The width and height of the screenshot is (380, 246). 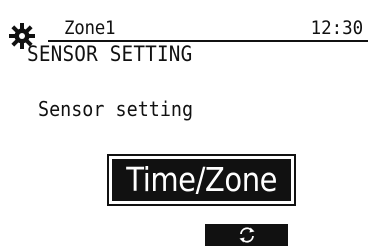 I want to click on menu-caption: Sensor setting, so click(x=116, y=109).